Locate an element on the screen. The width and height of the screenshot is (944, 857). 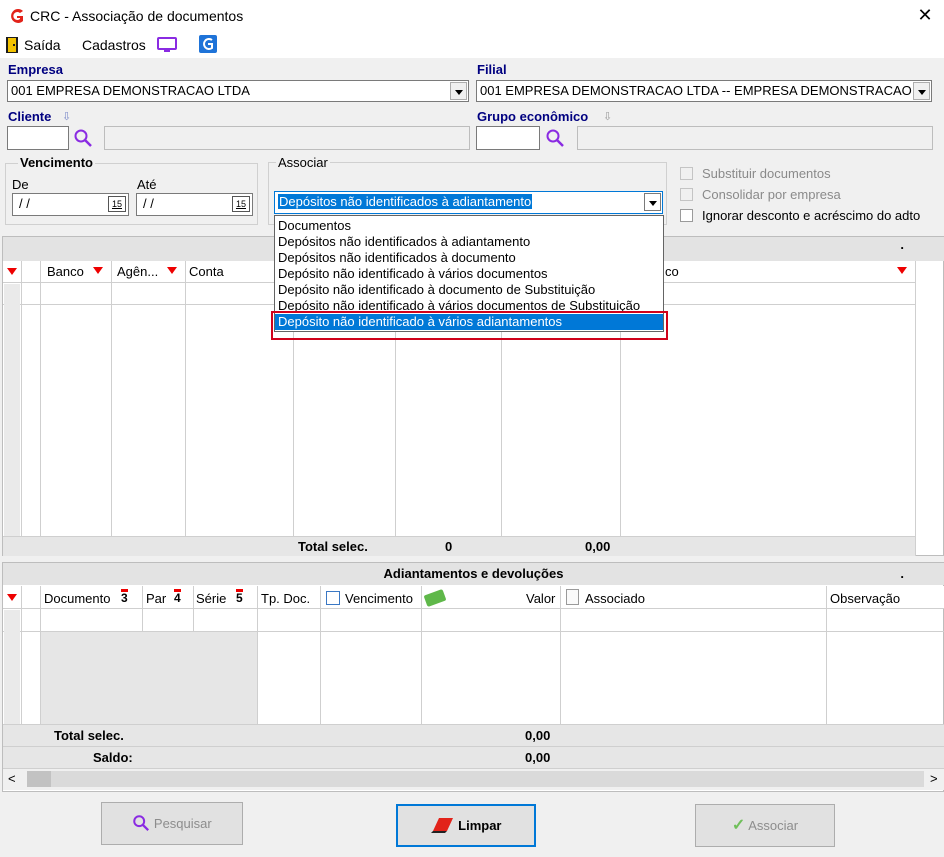
calendar-de-icon: 15 is located at coordinates (117, 204).